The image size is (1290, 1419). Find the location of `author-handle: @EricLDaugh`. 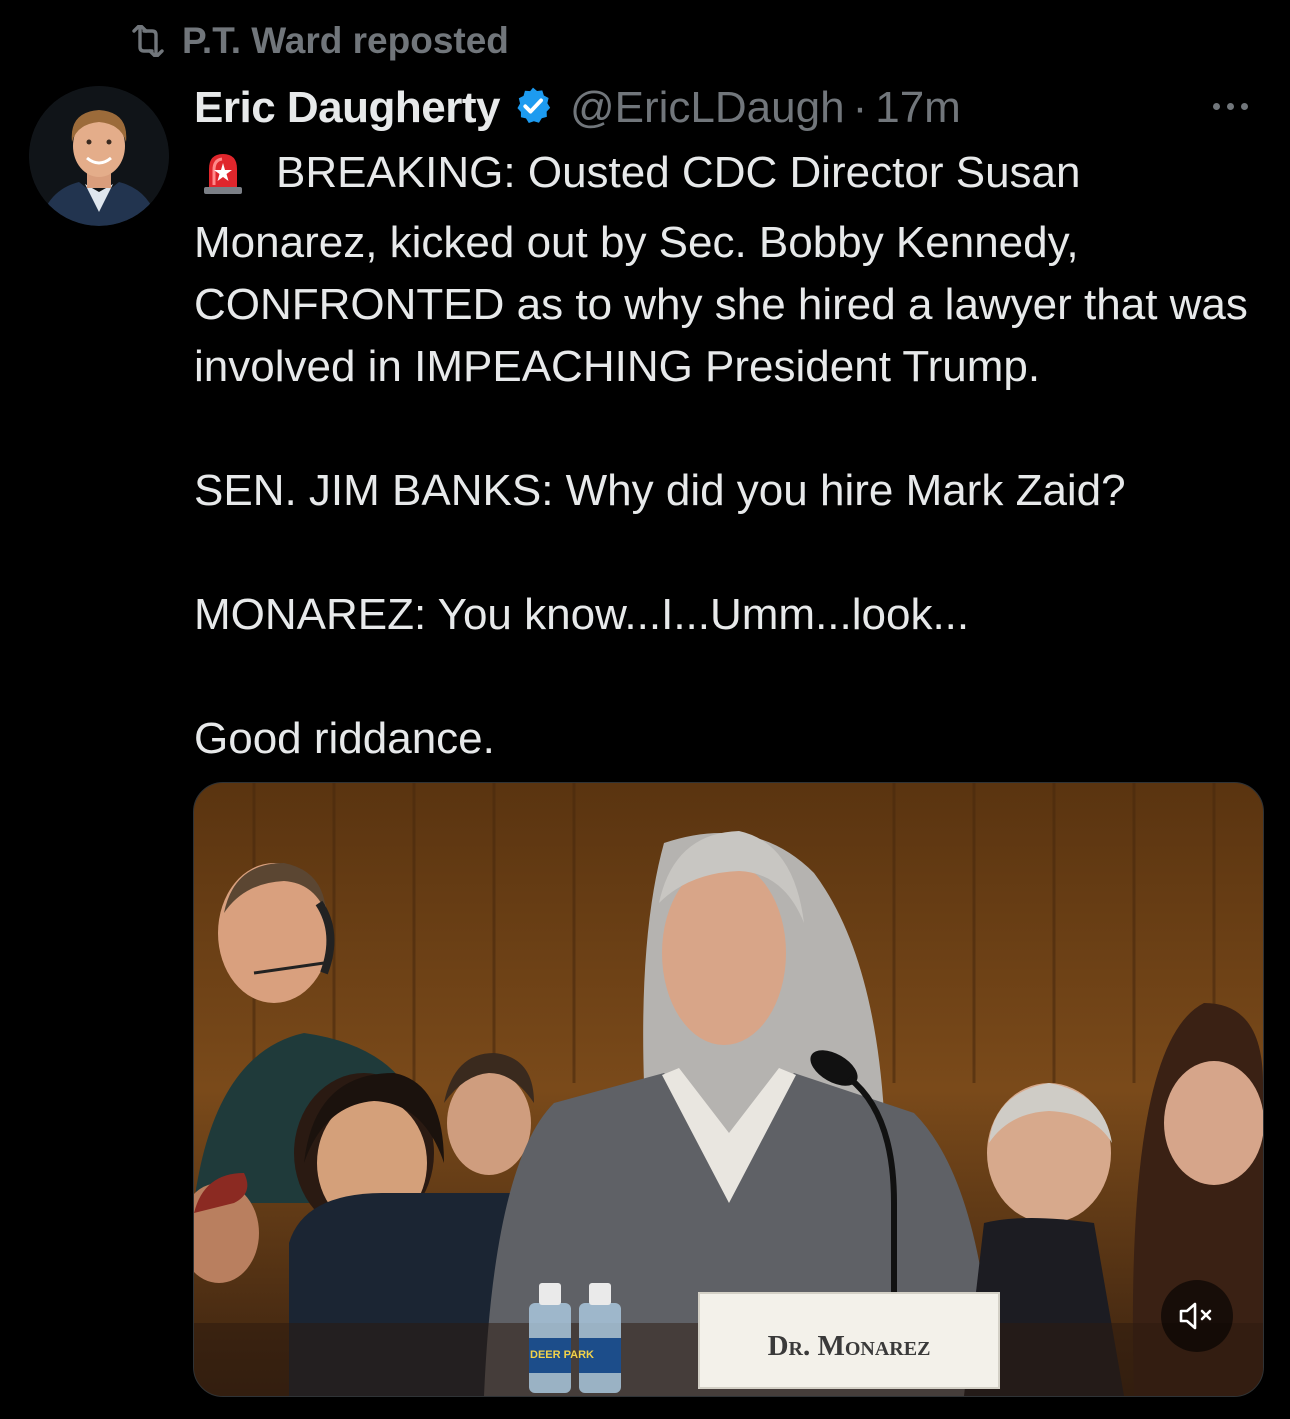

author-handle: @EricLDaugh is located at coordinates (707, 108).